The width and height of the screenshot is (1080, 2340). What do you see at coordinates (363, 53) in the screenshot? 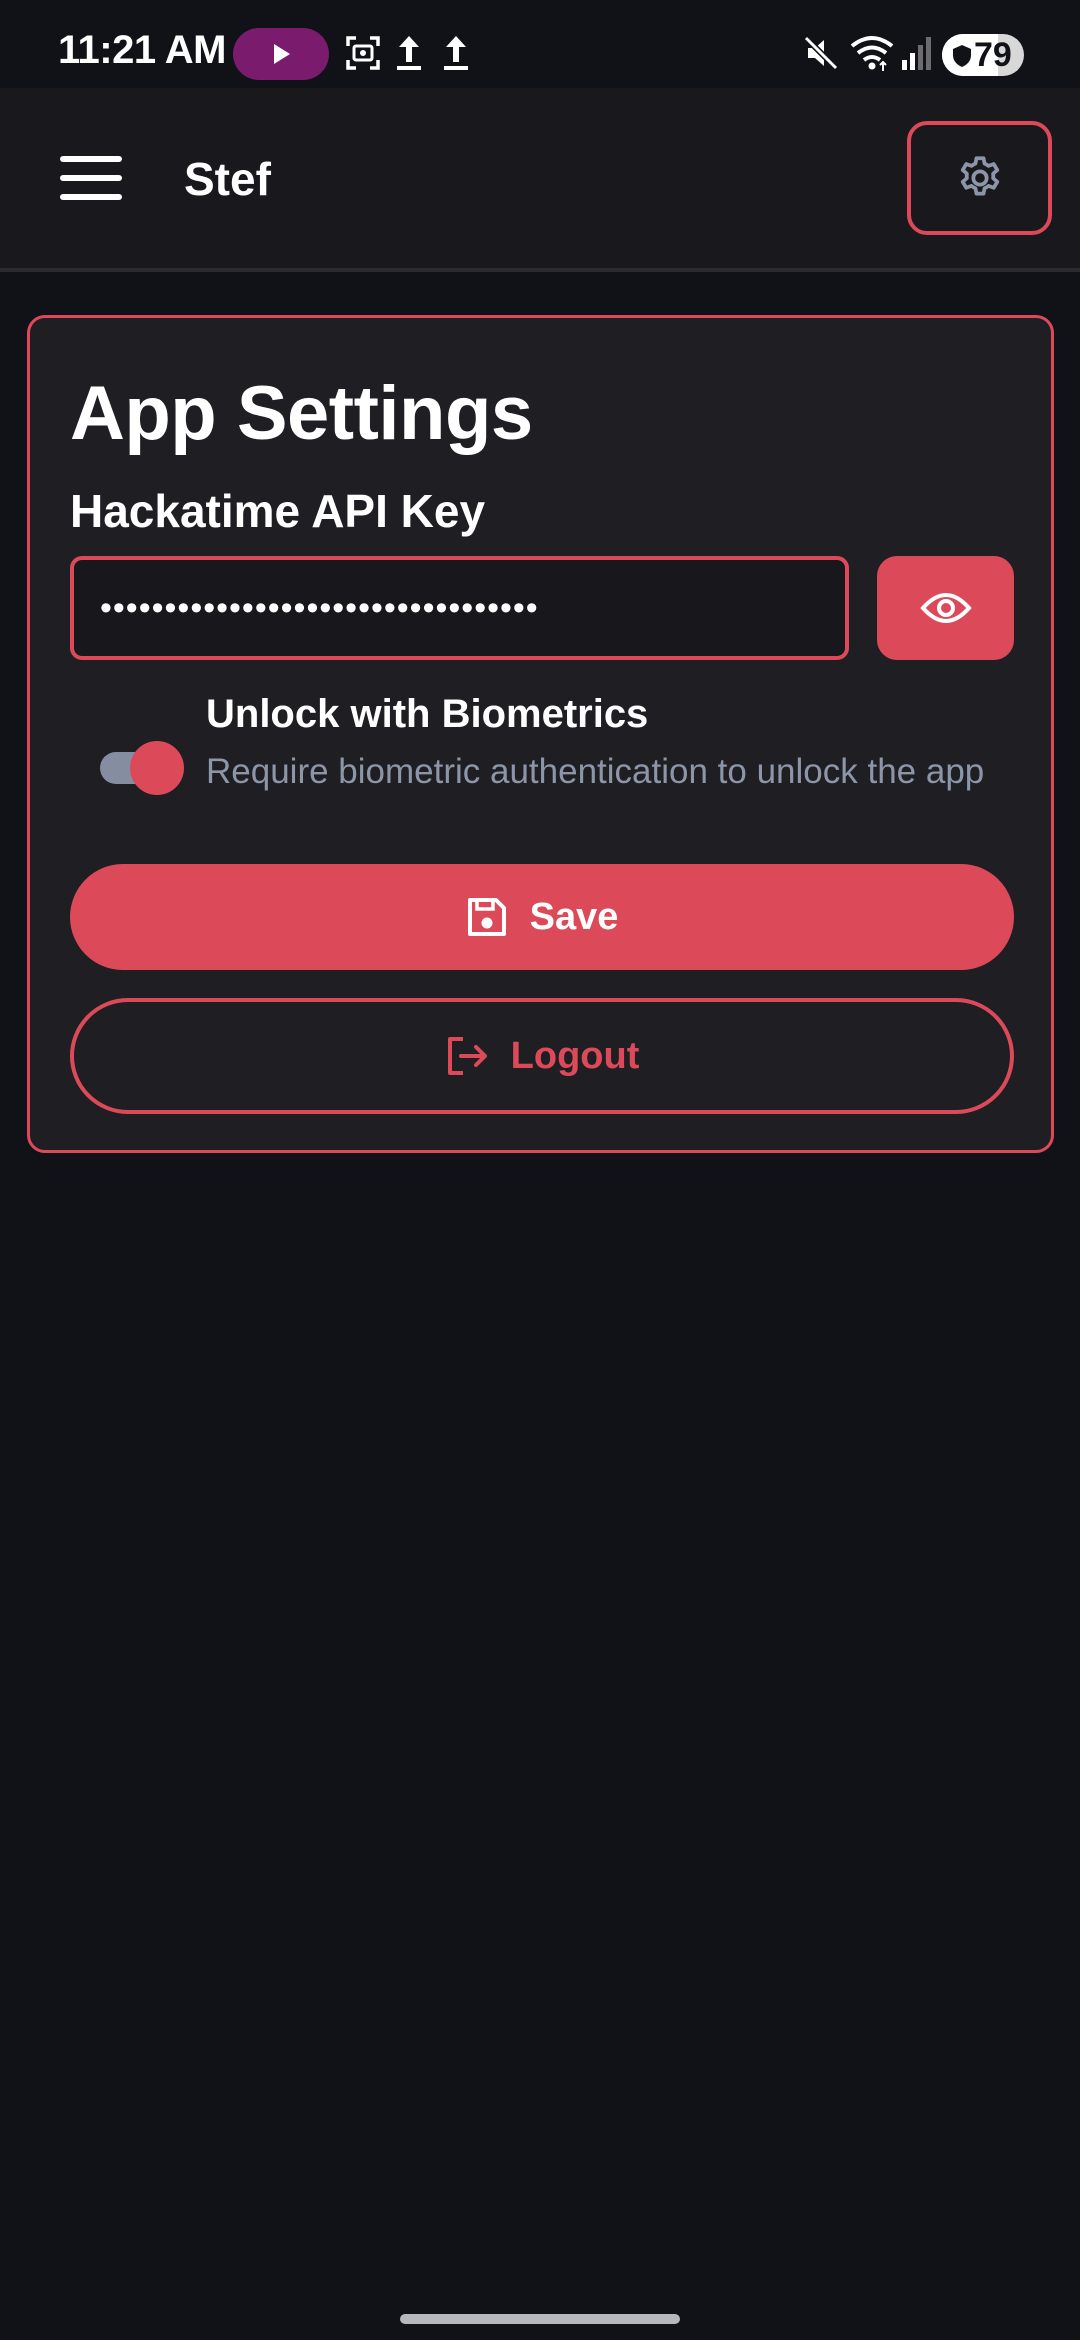
I see `screenshot-icon` at bounding box center [363, 53].